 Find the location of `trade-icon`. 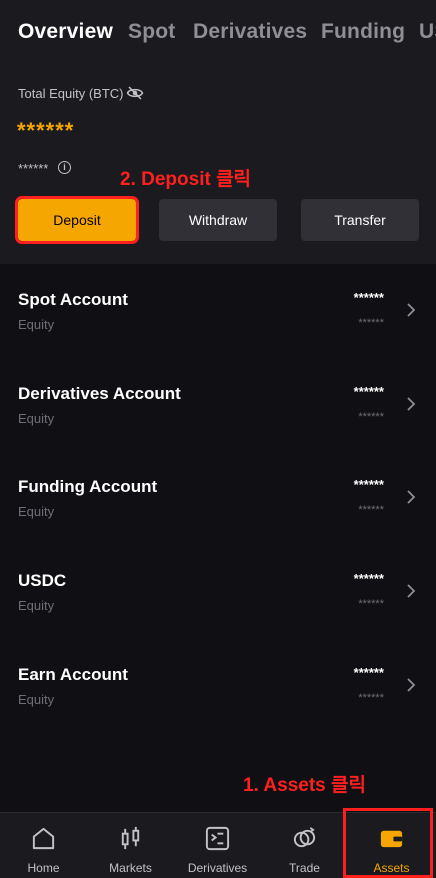

trade-icon is located at coordinates (304, 837).